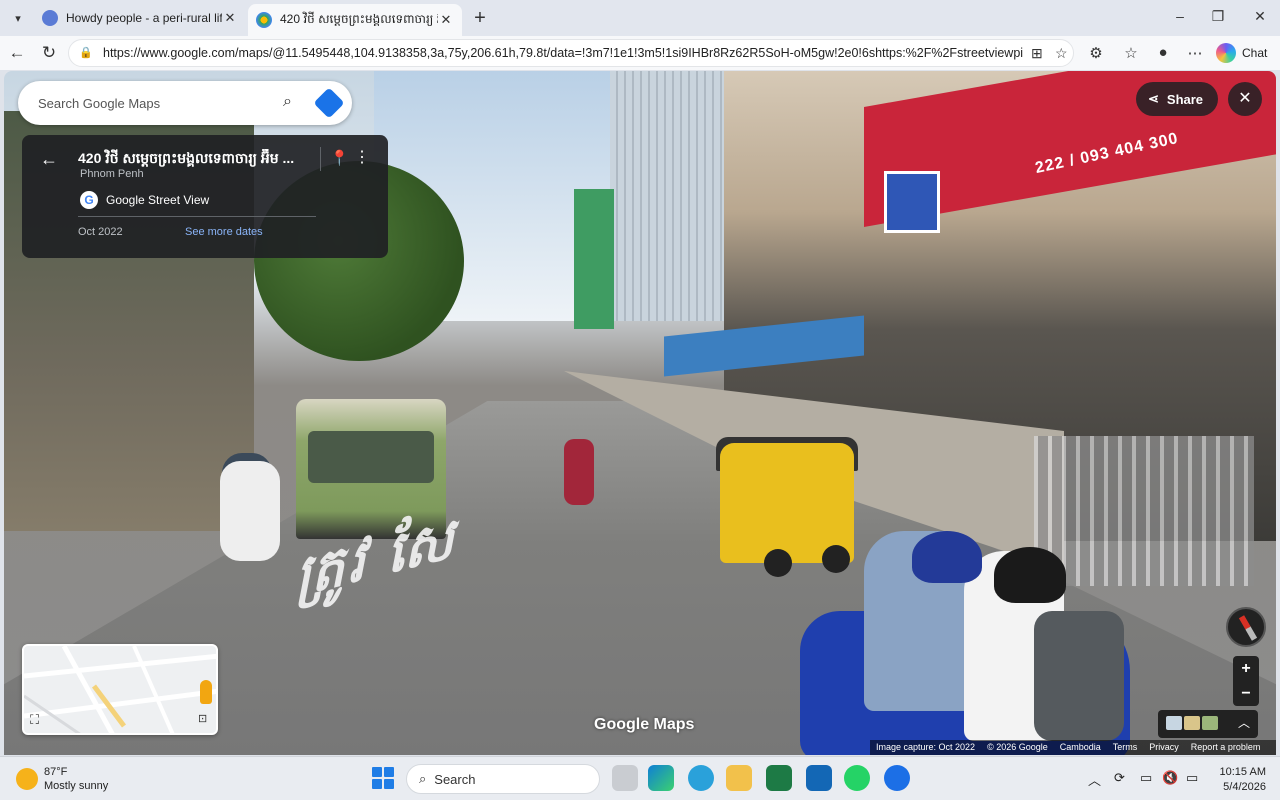 This screenshot has height=800, width=1280. Describe the element at coordinates (1030, 575) in the screenshot. I see `black-helmet` at that location.